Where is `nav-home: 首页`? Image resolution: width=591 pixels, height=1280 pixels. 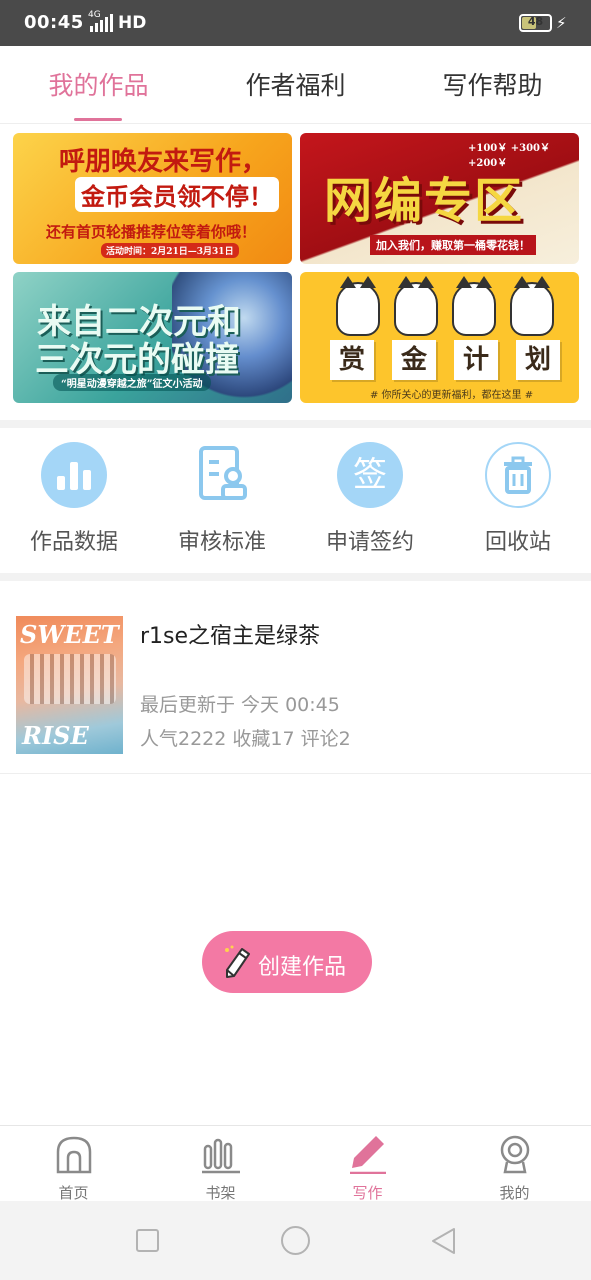
nav-home: 首页 is located at coordinates (73, 1168).